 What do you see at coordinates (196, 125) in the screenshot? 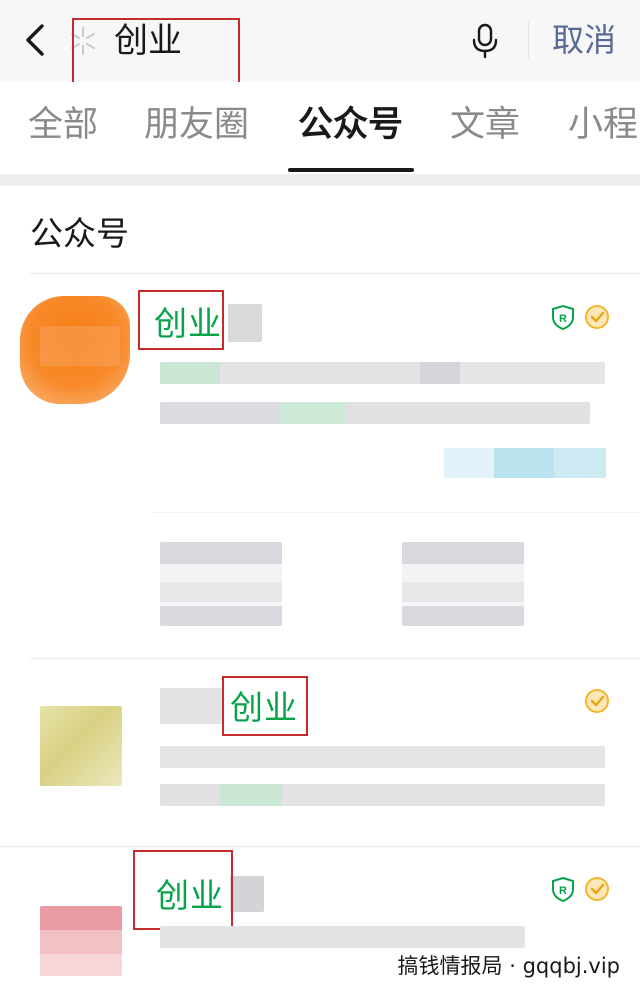
I see `tab-moments: 朋友圈` at bounding box center [196, 125].